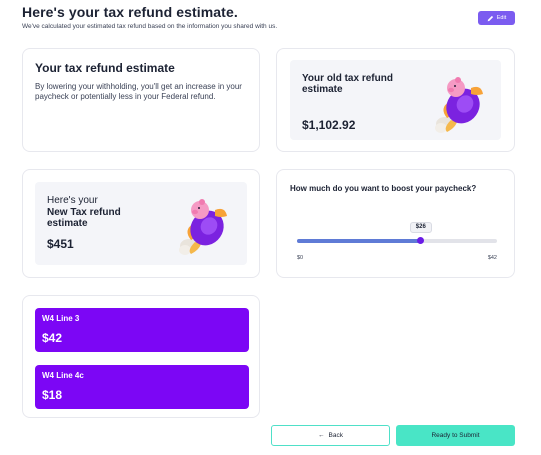 Image resolution: width=541 pixels, height=455 pixels. Describe the element at coordinates (63, 375) in the screenshot. I see `w4-line4c-label: W4 Line 4c` at that location.